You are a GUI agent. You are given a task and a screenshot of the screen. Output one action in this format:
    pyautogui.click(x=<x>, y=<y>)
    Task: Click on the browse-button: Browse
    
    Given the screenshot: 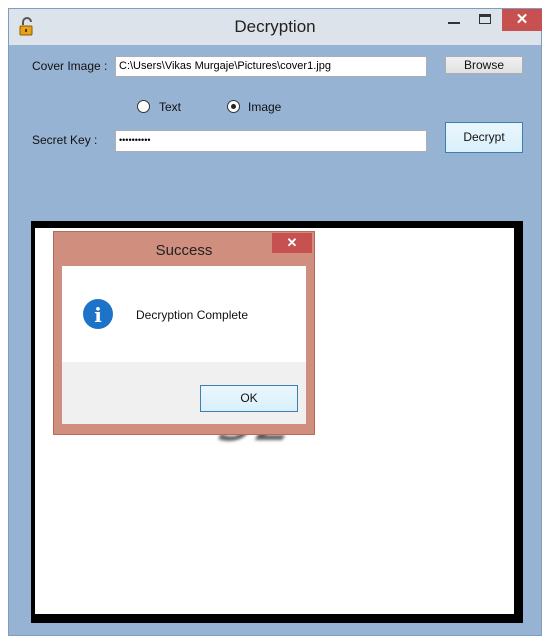 What is the action you would take?
    pyautogui.click(x=484, y=65)
    